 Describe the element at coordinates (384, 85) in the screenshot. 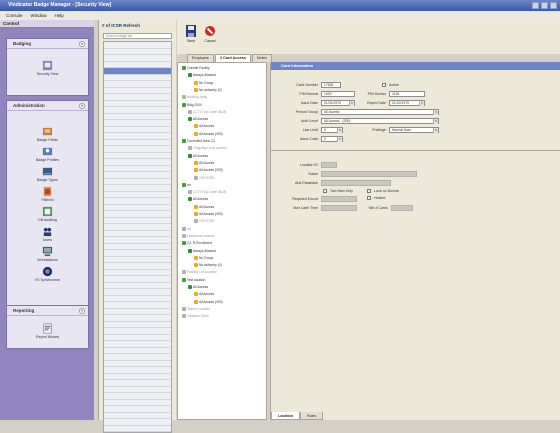

I see `active-checkbox` at that location.